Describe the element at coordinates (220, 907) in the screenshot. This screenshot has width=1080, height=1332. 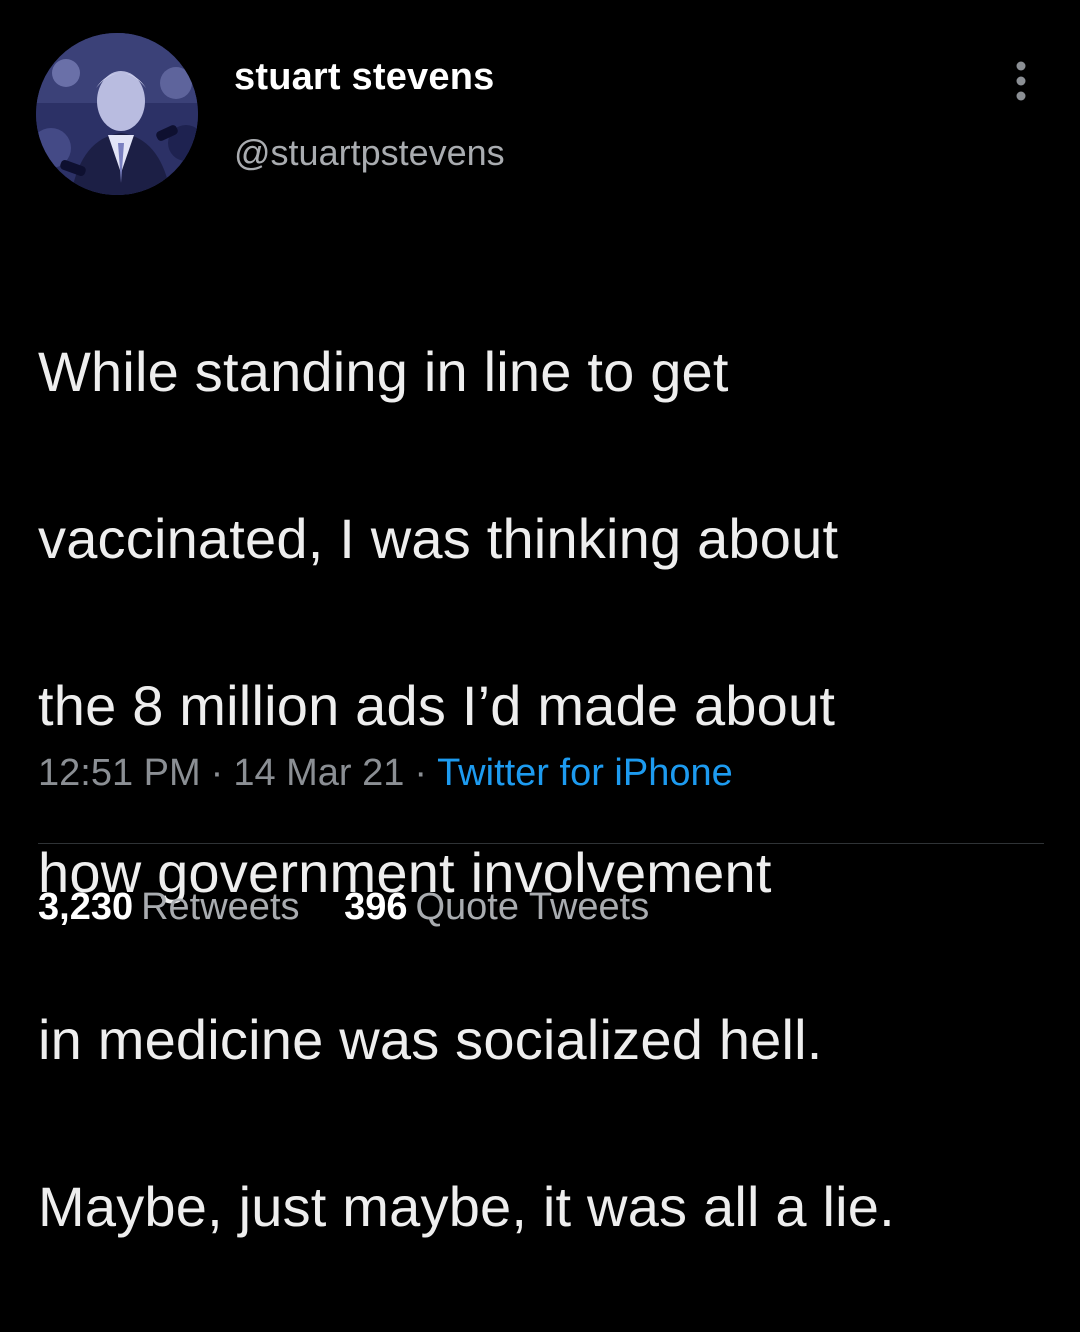
I see `retweets-label: Retweets` at that location.